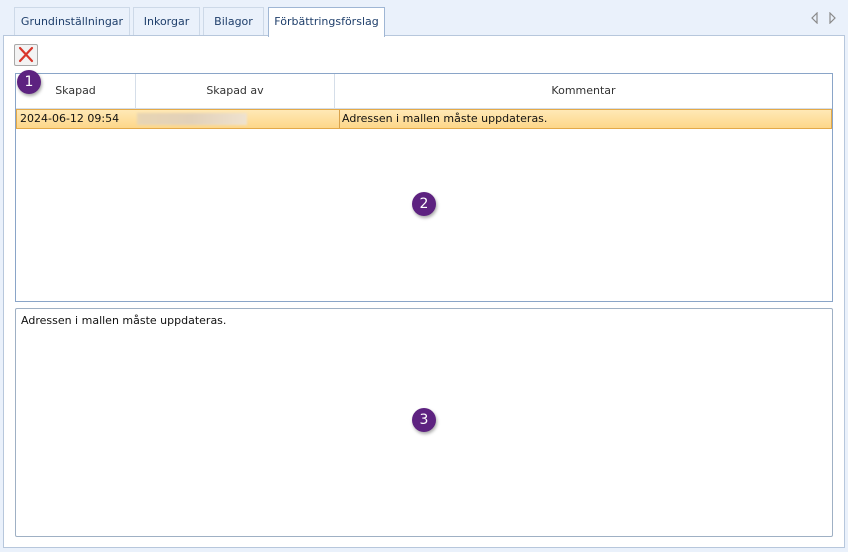 This screenshot has height=552, width=848. Describe the element at coordinates (192, 119) in the screenshot. I see `cell-created-by-redacted` at that location.